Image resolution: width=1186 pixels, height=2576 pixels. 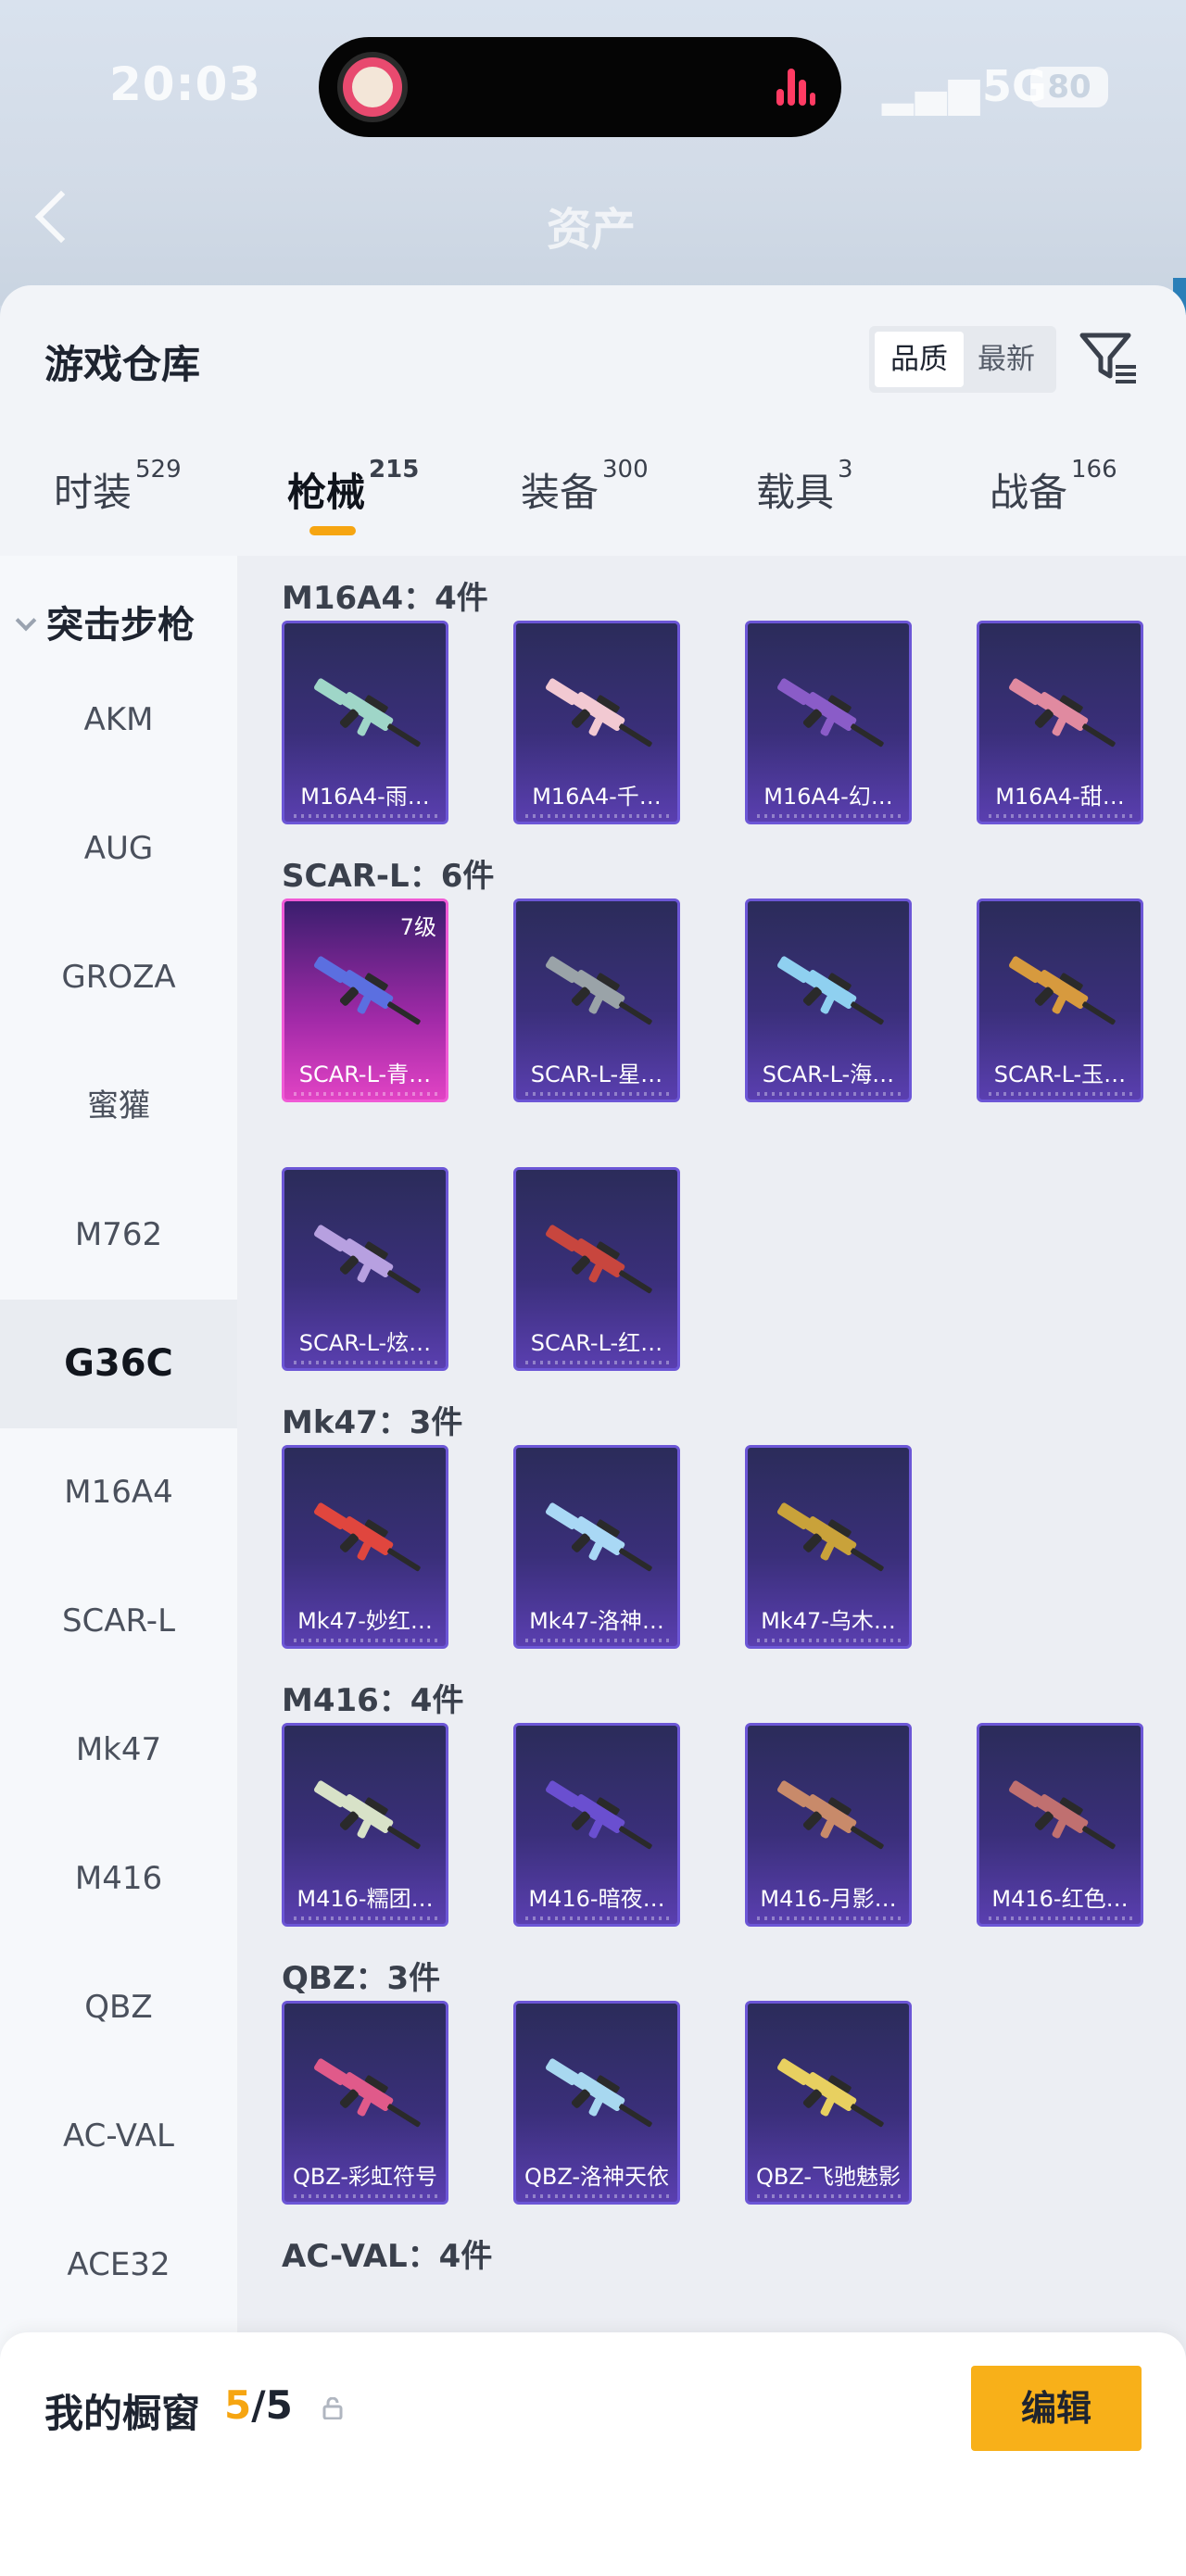 I want to click on weapon-skin-card: QBZ-彩虹符号, so click(x=365, y=2103).